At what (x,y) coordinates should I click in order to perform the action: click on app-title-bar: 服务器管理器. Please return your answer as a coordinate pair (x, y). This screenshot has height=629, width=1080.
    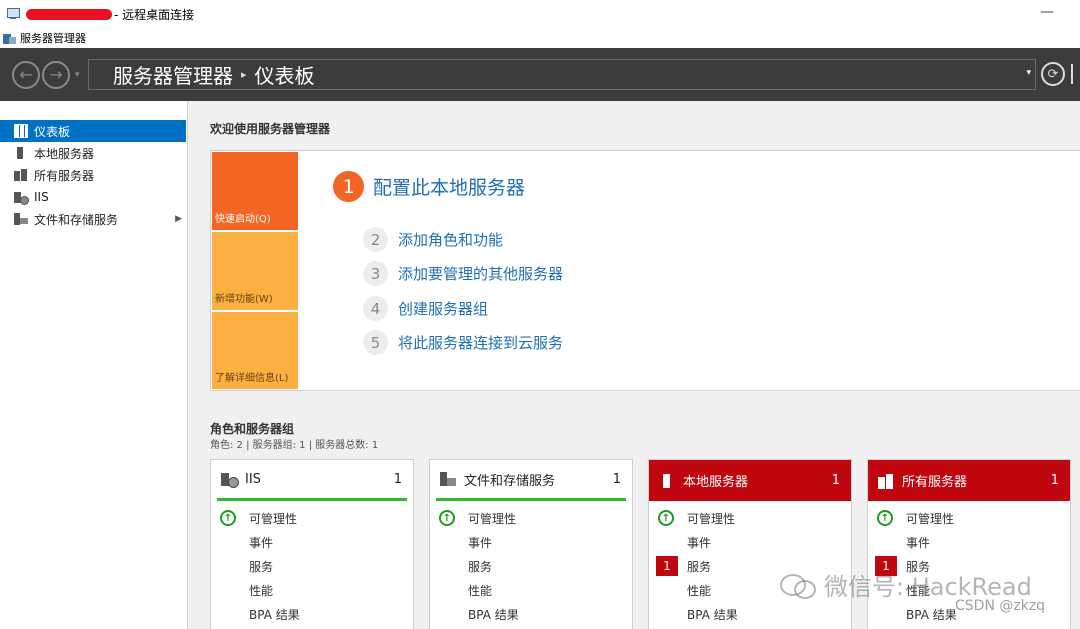
    Looking at the image, I should click on (540, 38).